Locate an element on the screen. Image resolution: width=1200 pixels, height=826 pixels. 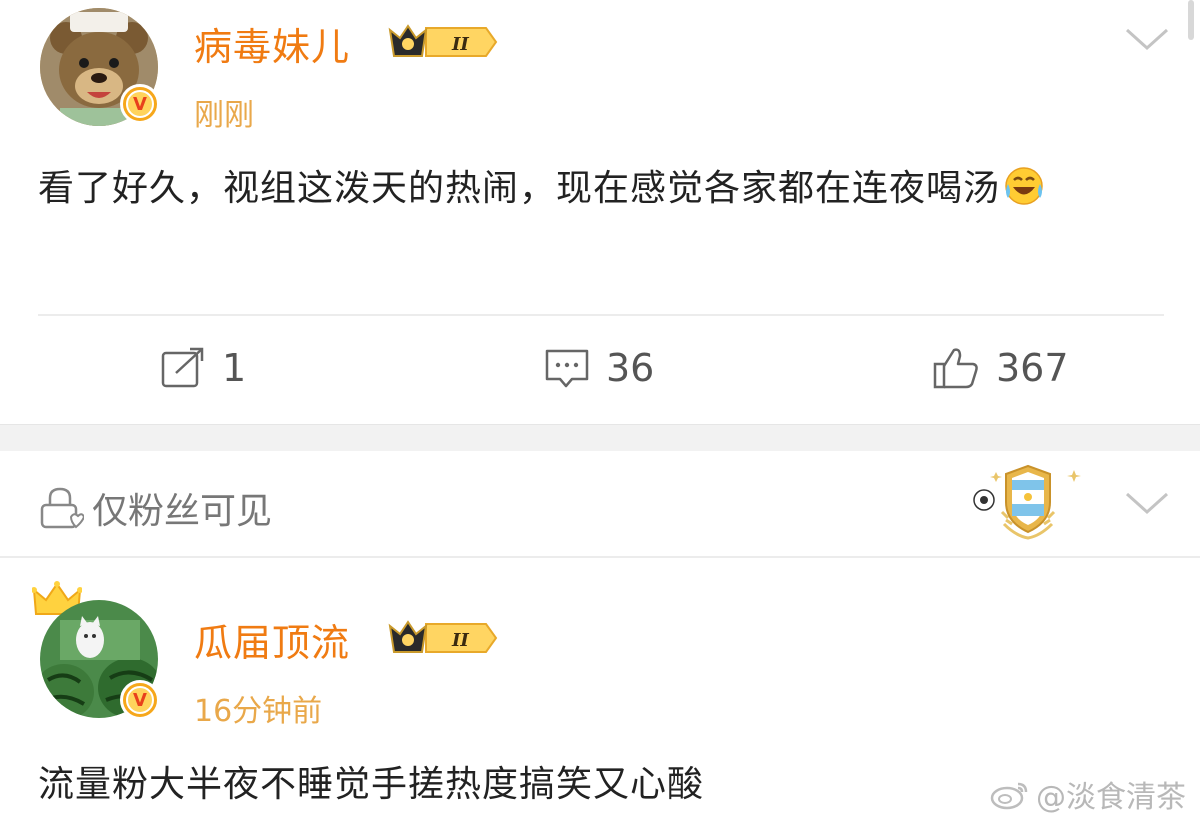
repost-count: 1 is located at coordinates (234, 368).